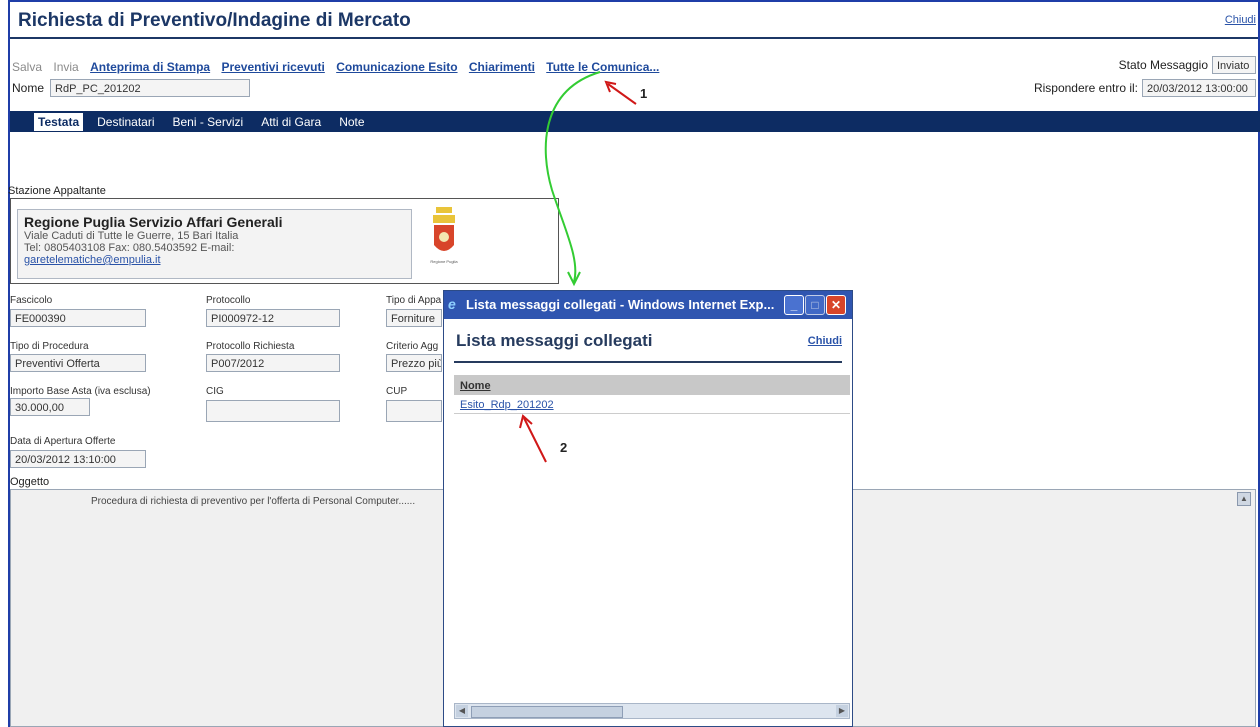 This screenshot has width=1260, height=727. Describe the element at coordinates (644, 93) in the screenshot. I see `annotation-number-1: 1` at that location.